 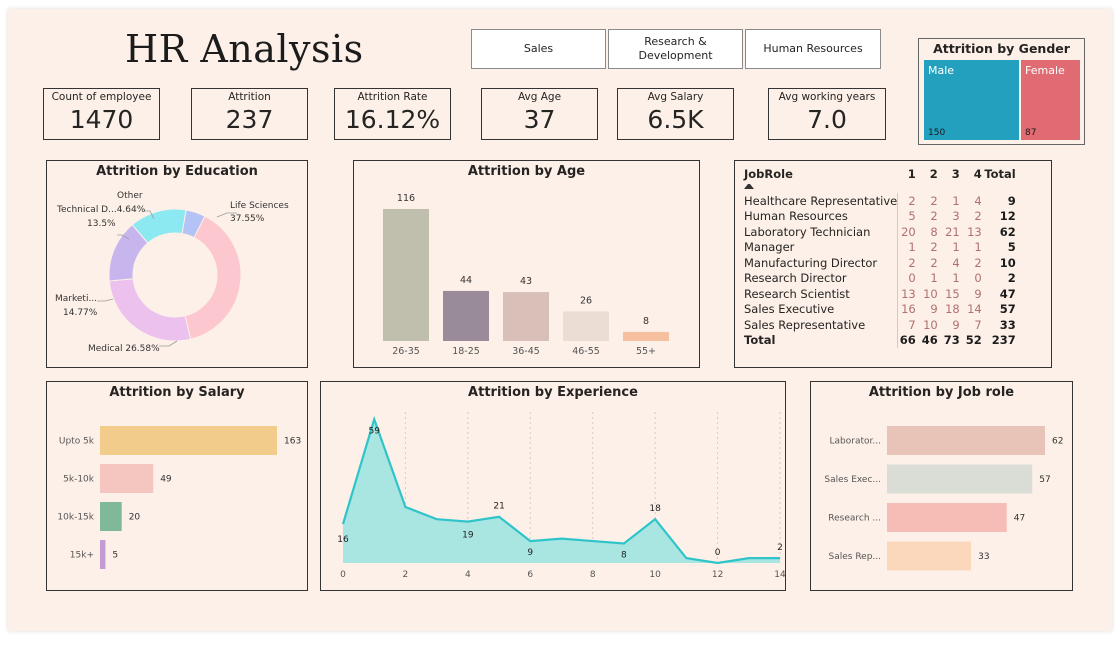 I want to click on gender-panel: Attrition by Gender Male 150 Female 87, so click(x=1001, y=91).